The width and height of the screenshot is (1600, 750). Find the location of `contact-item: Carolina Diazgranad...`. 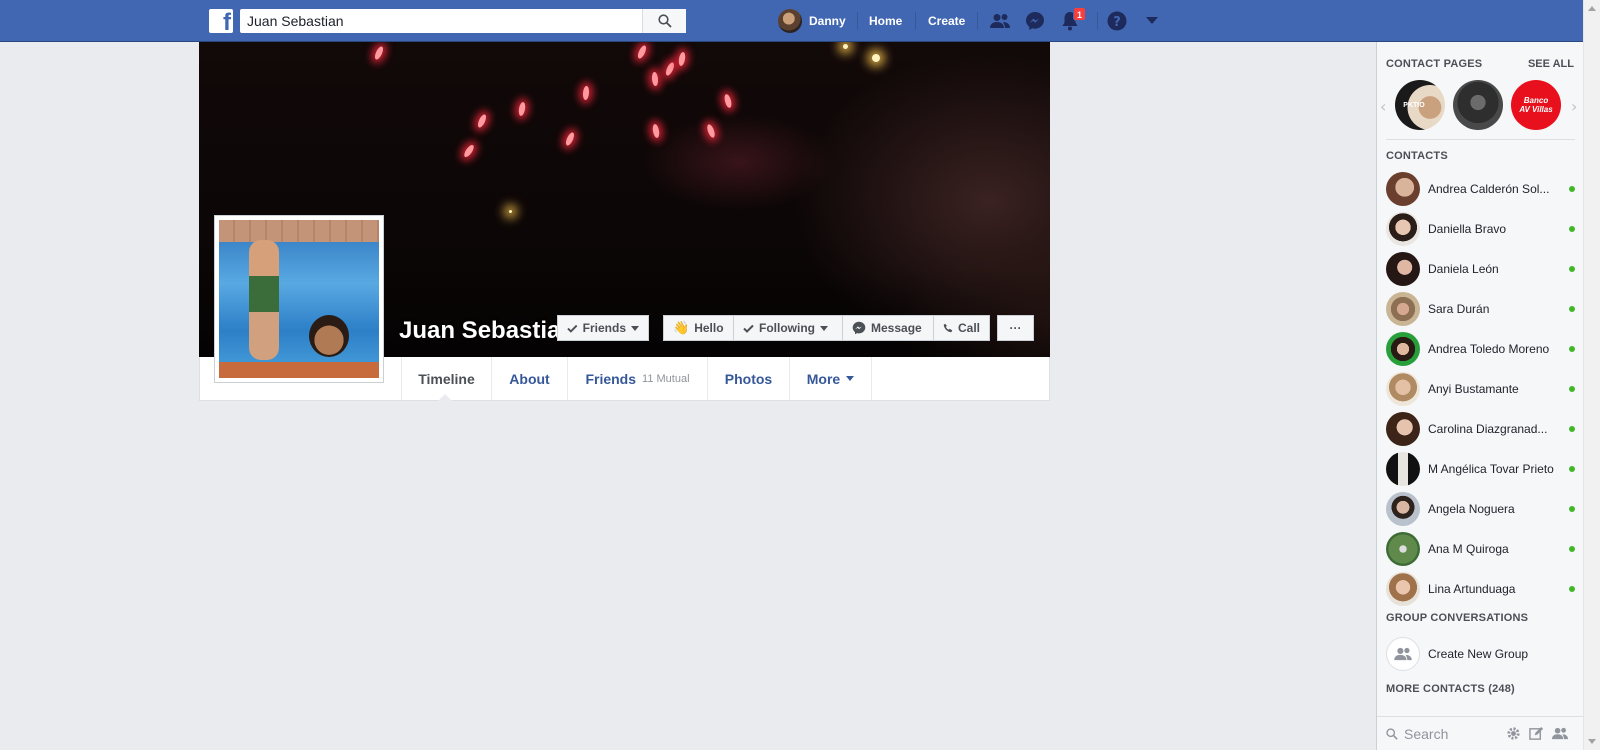

contact-item: Carolina Diazgranad... is located at coordinates (1480, 429).